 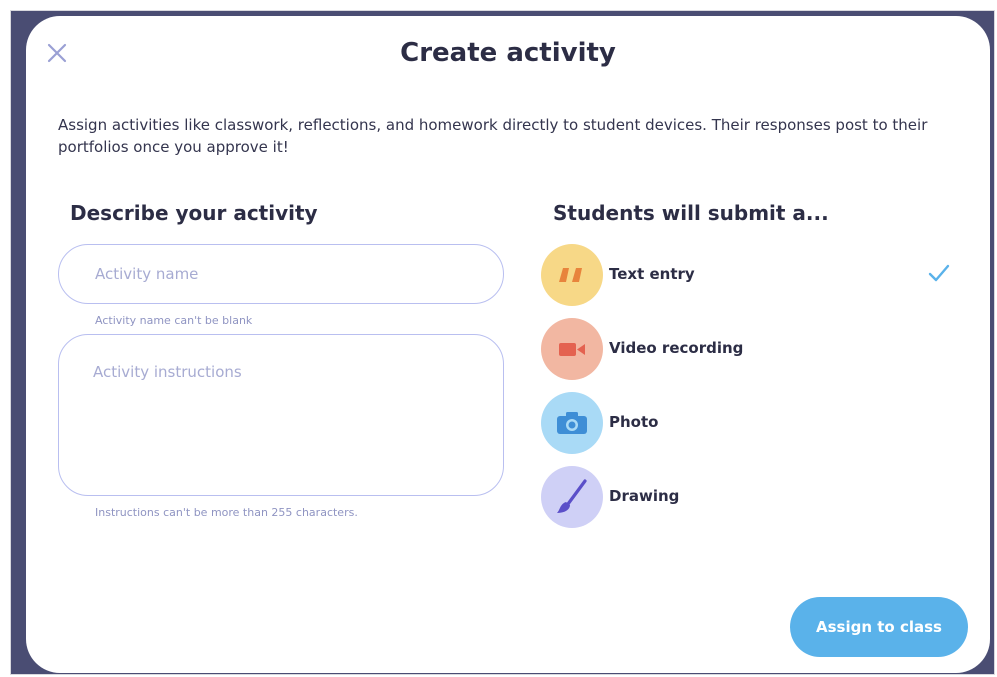 What do you see at coordinates (746, 349) in the screenshot?
I see `submit-option-video-recording: Video recording` at bounding box center [746, 349].